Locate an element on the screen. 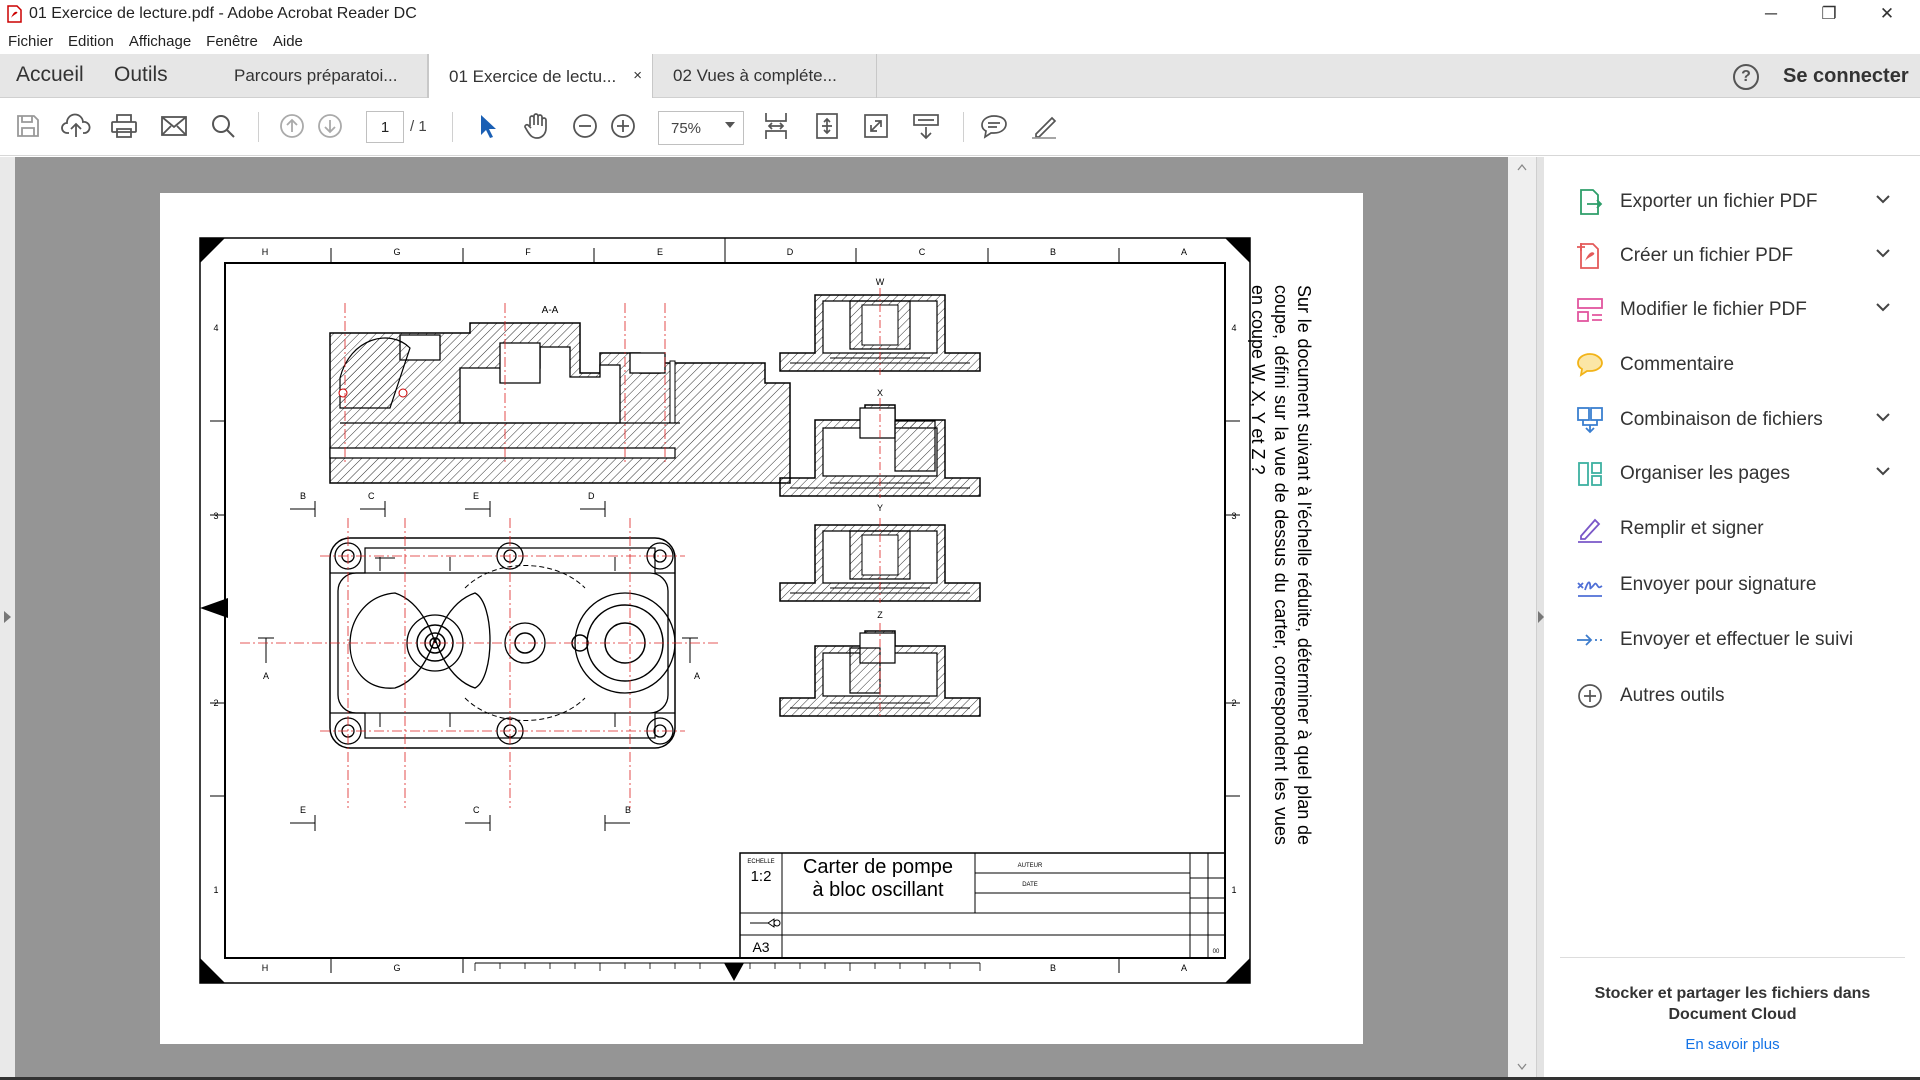 The image size is (1920, 1080). save-icon is located at coordinates (28, 126).